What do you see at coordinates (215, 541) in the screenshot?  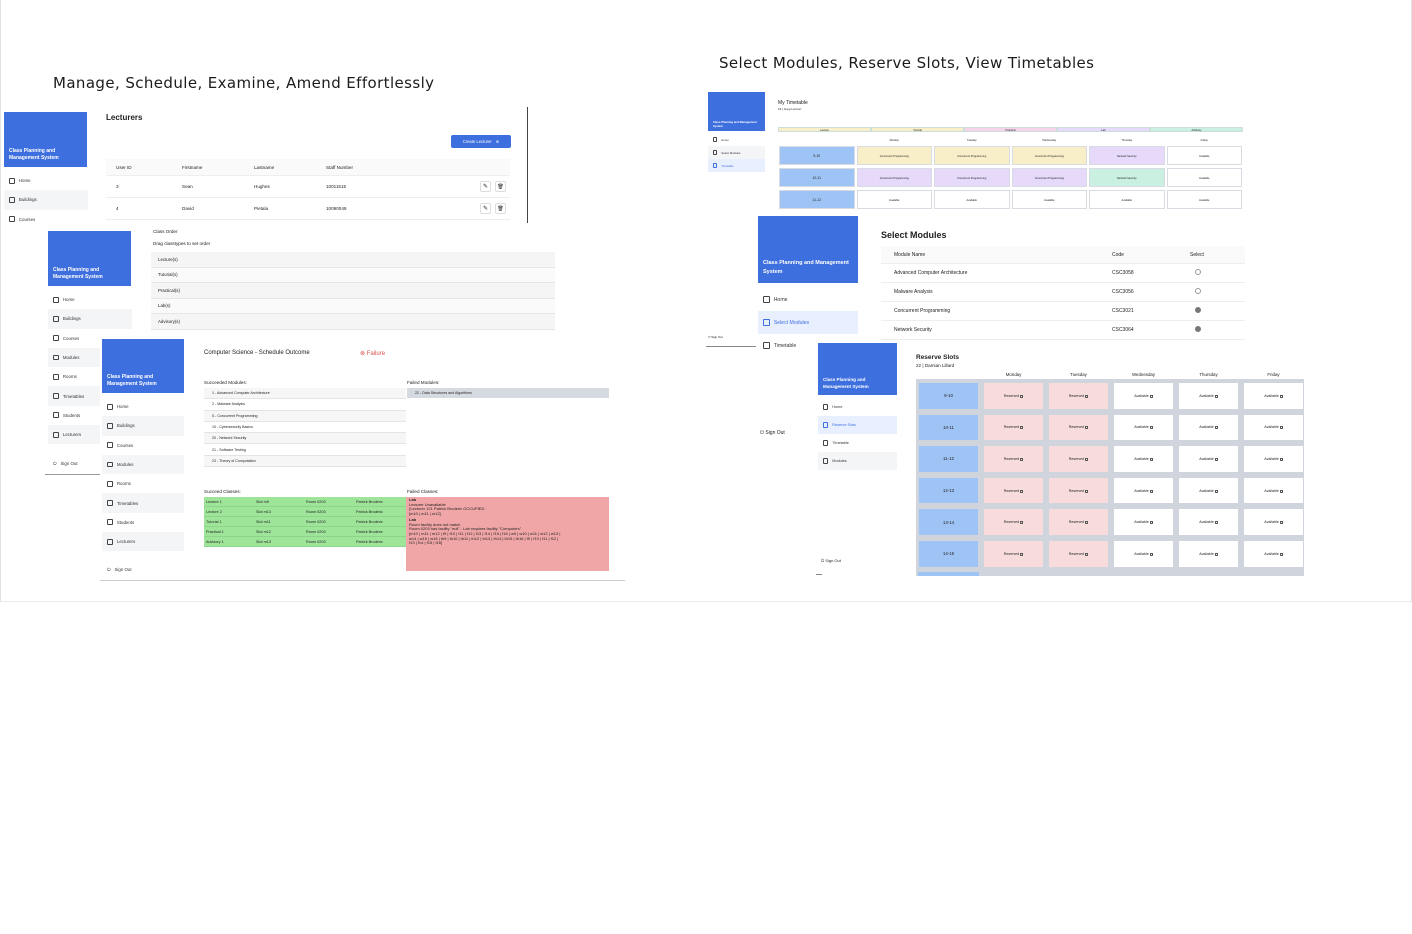 I see `class-cell: Advisory 1` at bounding box center [215, 541].